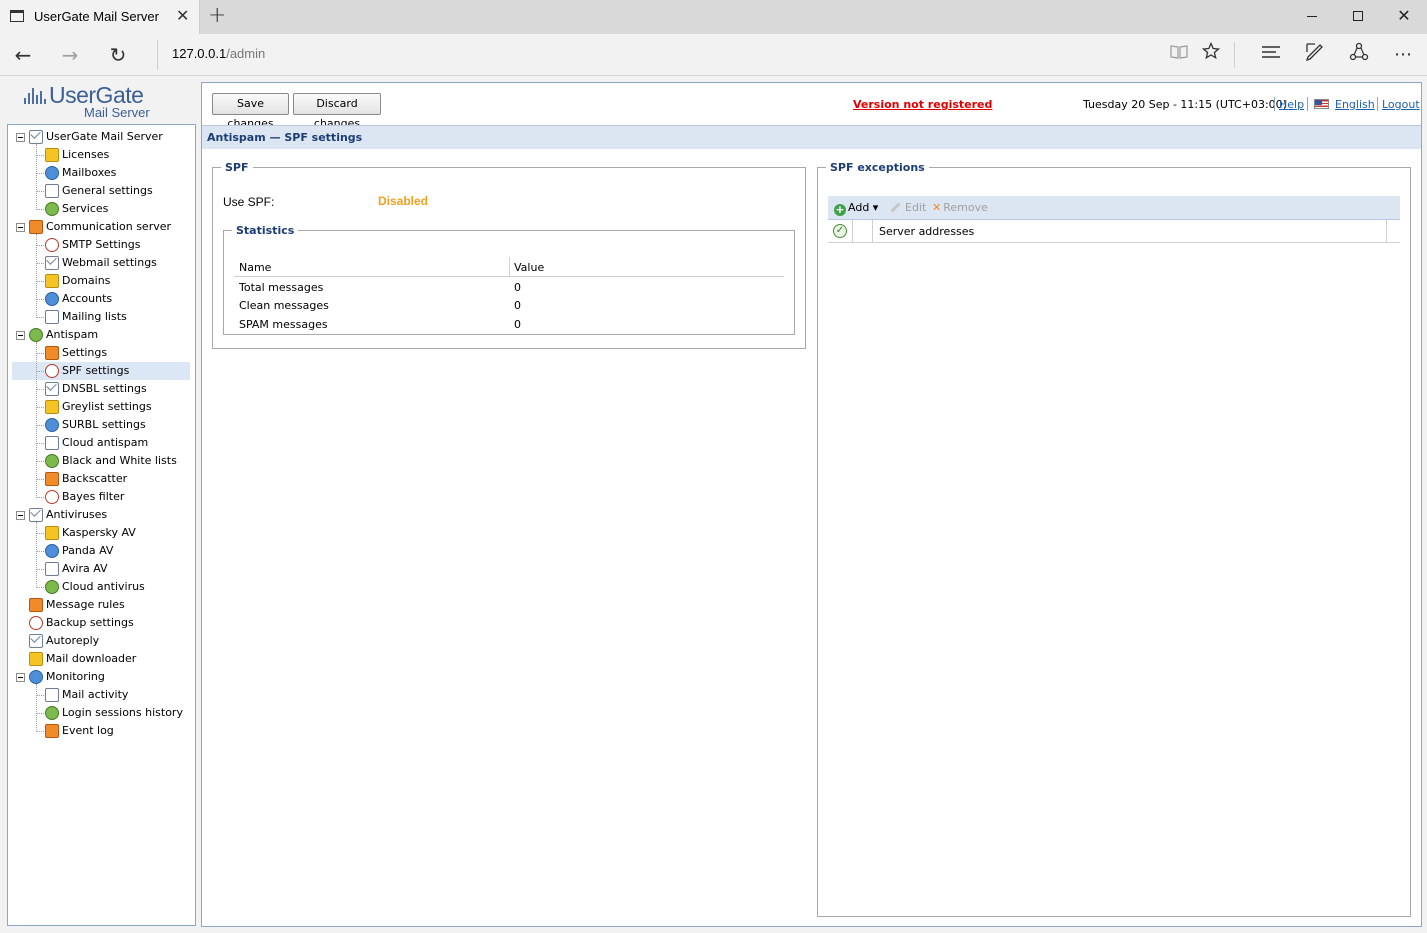 This screenshot has width=1427, height=933. I want to click on logout-link: Logout, so click(1401, 104).